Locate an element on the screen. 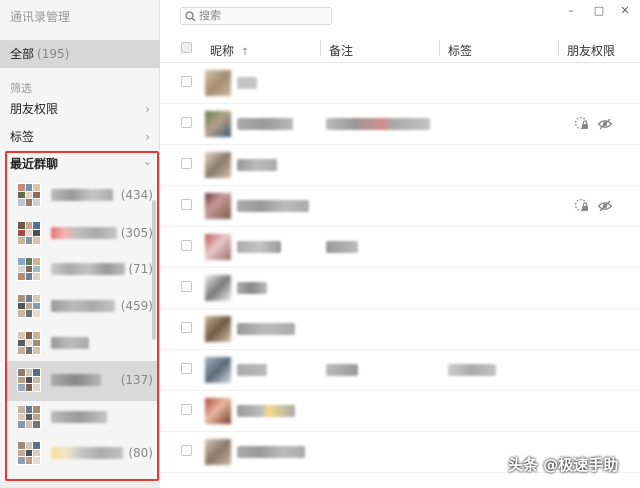 This screenshot has width=640, height=488. column-header-remark: 备注 is located at coordinates (341, 50).